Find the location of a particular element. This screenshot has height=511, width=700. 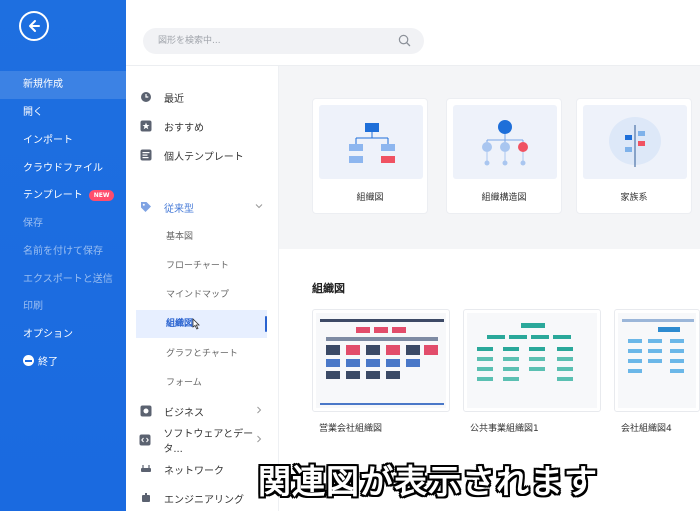

sidebar-item: 開く is located at coordinates (63, 113).